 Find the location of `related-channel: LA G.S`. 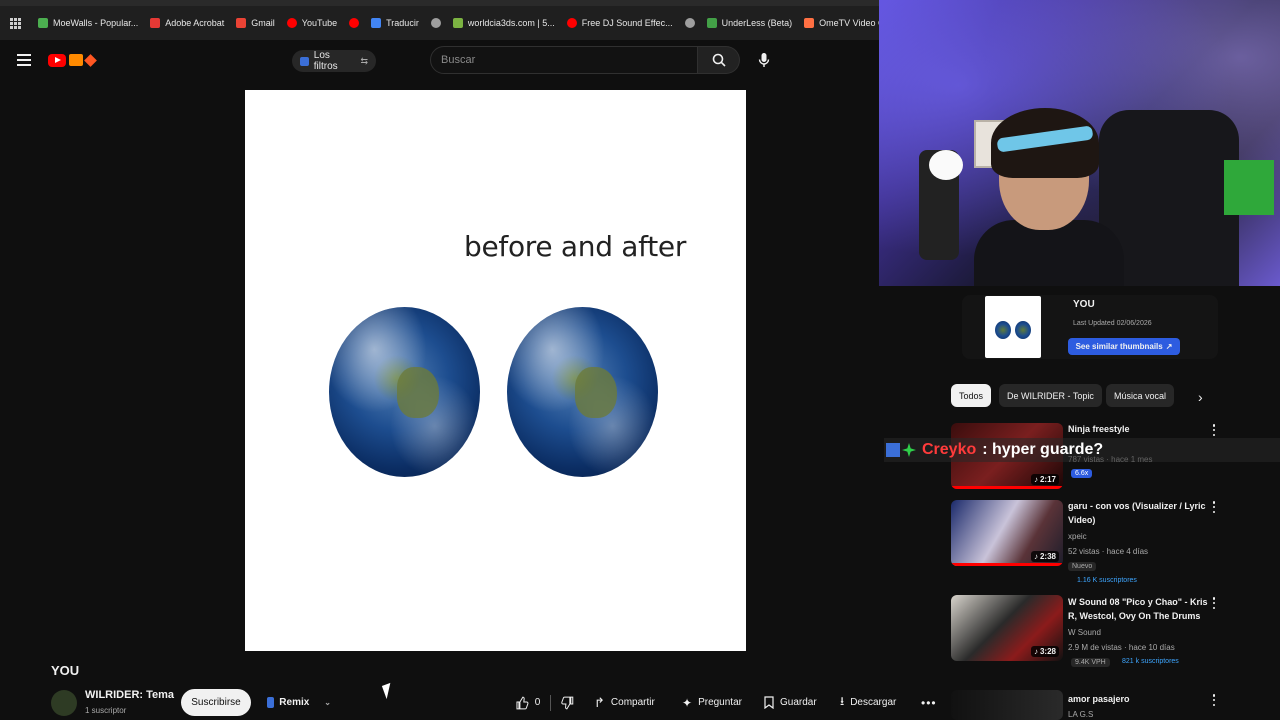

related-channel: LA G.S is located at coordinates (1080, 714).